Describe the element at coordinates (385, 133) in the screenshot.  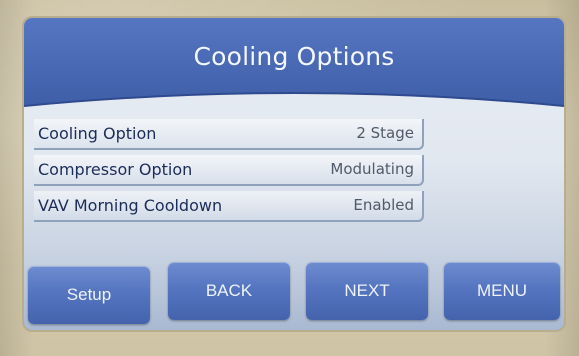
I see `option-value: 2 Stage` at that location.